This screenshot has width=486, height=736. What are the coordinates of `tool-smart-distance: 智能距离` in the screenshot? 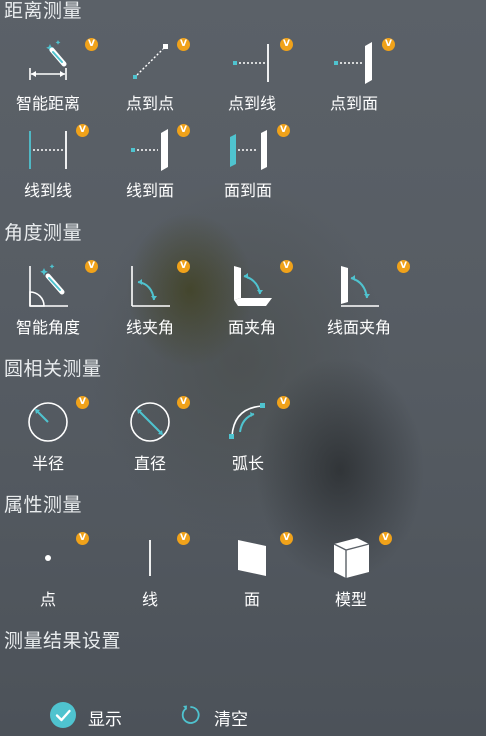 It's located at (48, 78).